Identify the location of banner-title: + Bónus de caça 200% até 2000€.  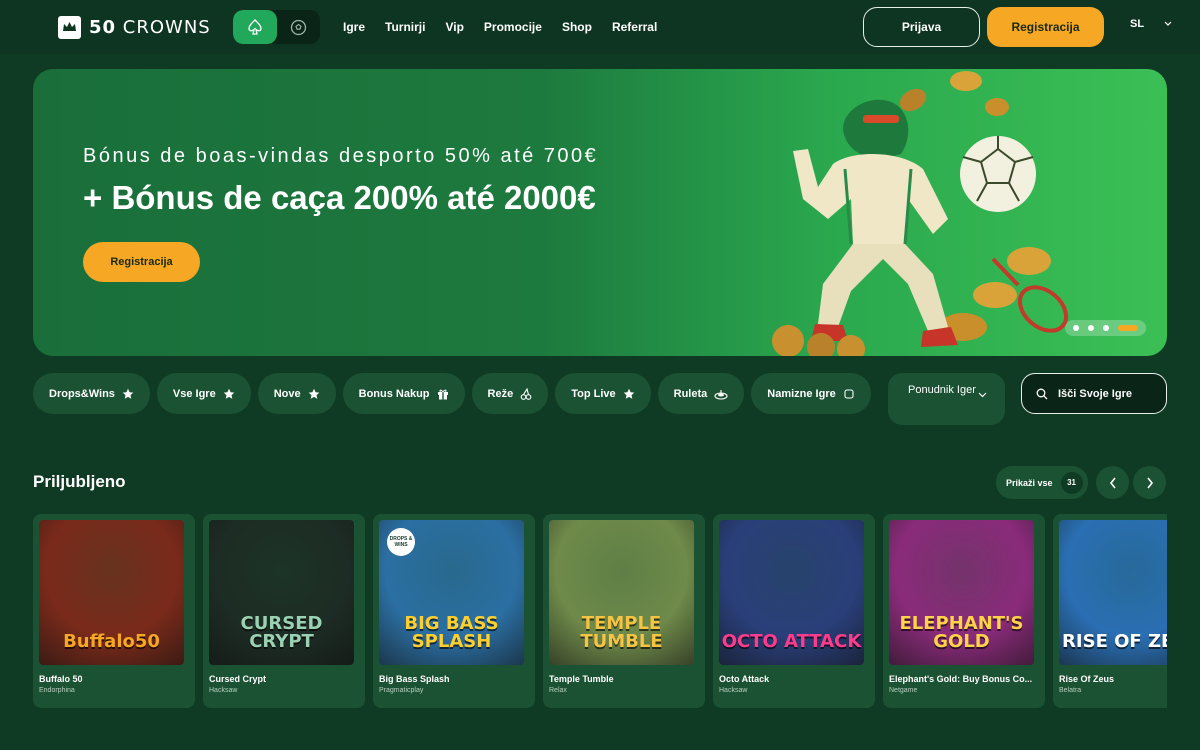
(339, 197).